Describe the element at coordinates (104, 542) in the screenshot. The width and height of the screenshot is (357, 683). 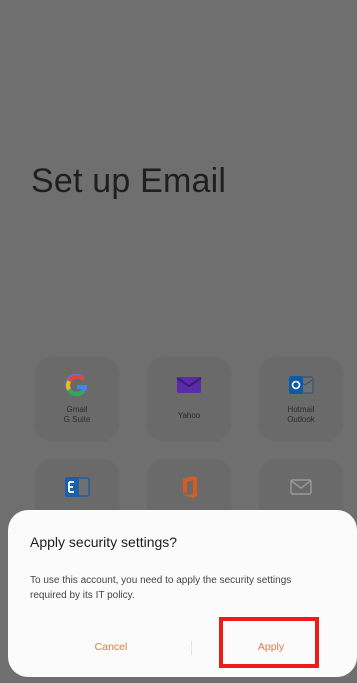
I see `dialog-title: Apply security settings?` at that location.